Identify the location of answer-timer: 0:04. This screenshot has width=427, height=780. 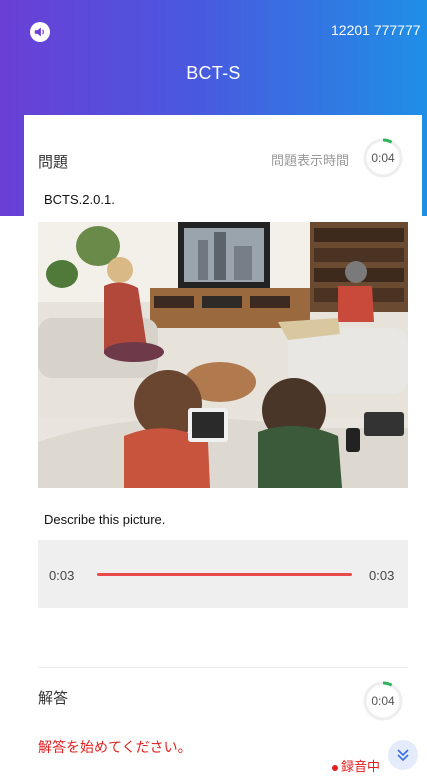
(383, 701).